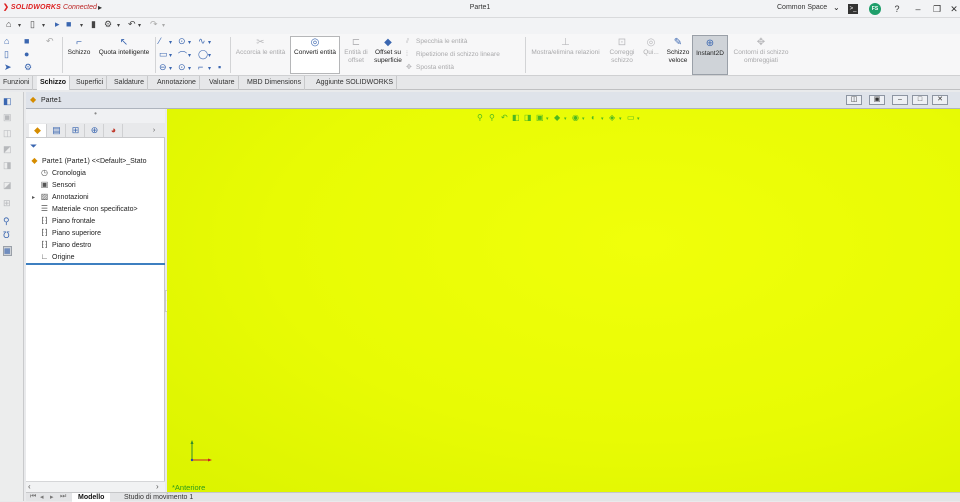 The image size is (960, 502). What do you see at coordinates (200, 67) in the screenshot?
I see `fillet-icon: ⌐` at bounding box center [200, 67].